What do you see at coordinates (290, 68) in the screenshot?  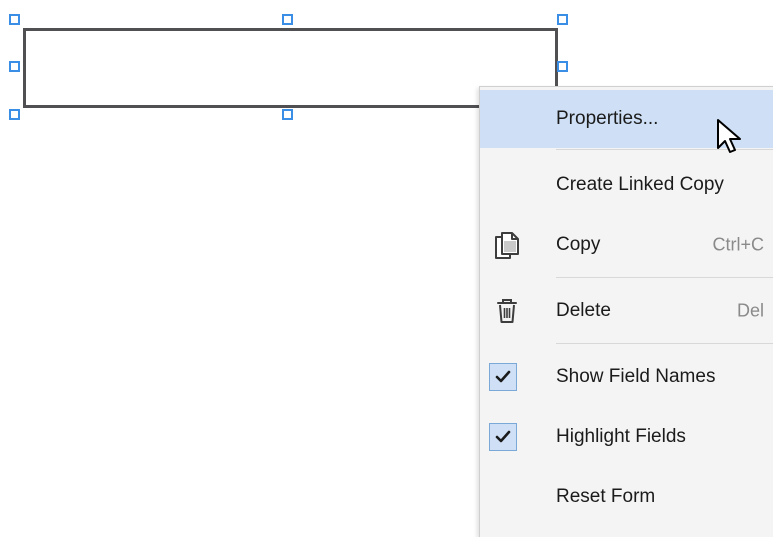 I see `selected-form-field` at bounding box center [290, 68].